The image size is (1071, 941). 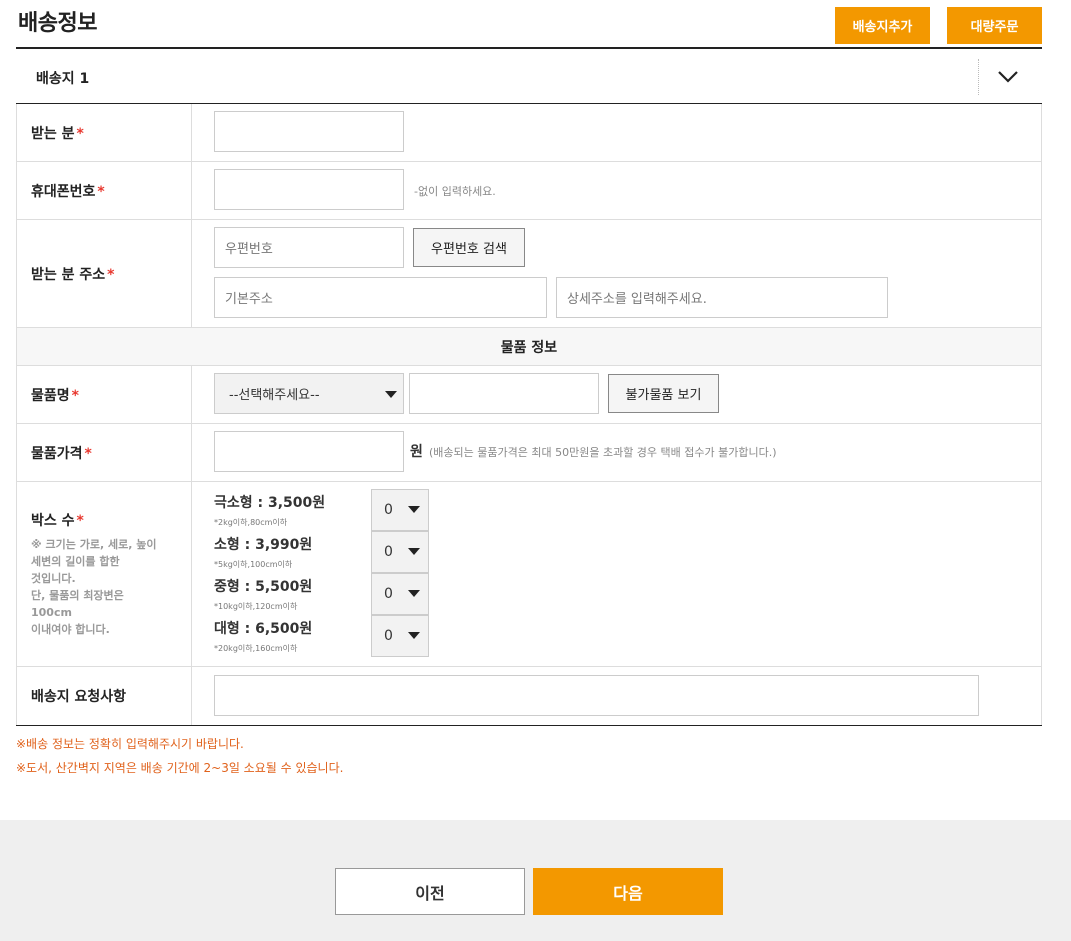 What do you see at coordinates (251, 522) in the screenshot?
I see `box-option-spec: *2kg이하,80cm이하` at bounding box center [251, 522].